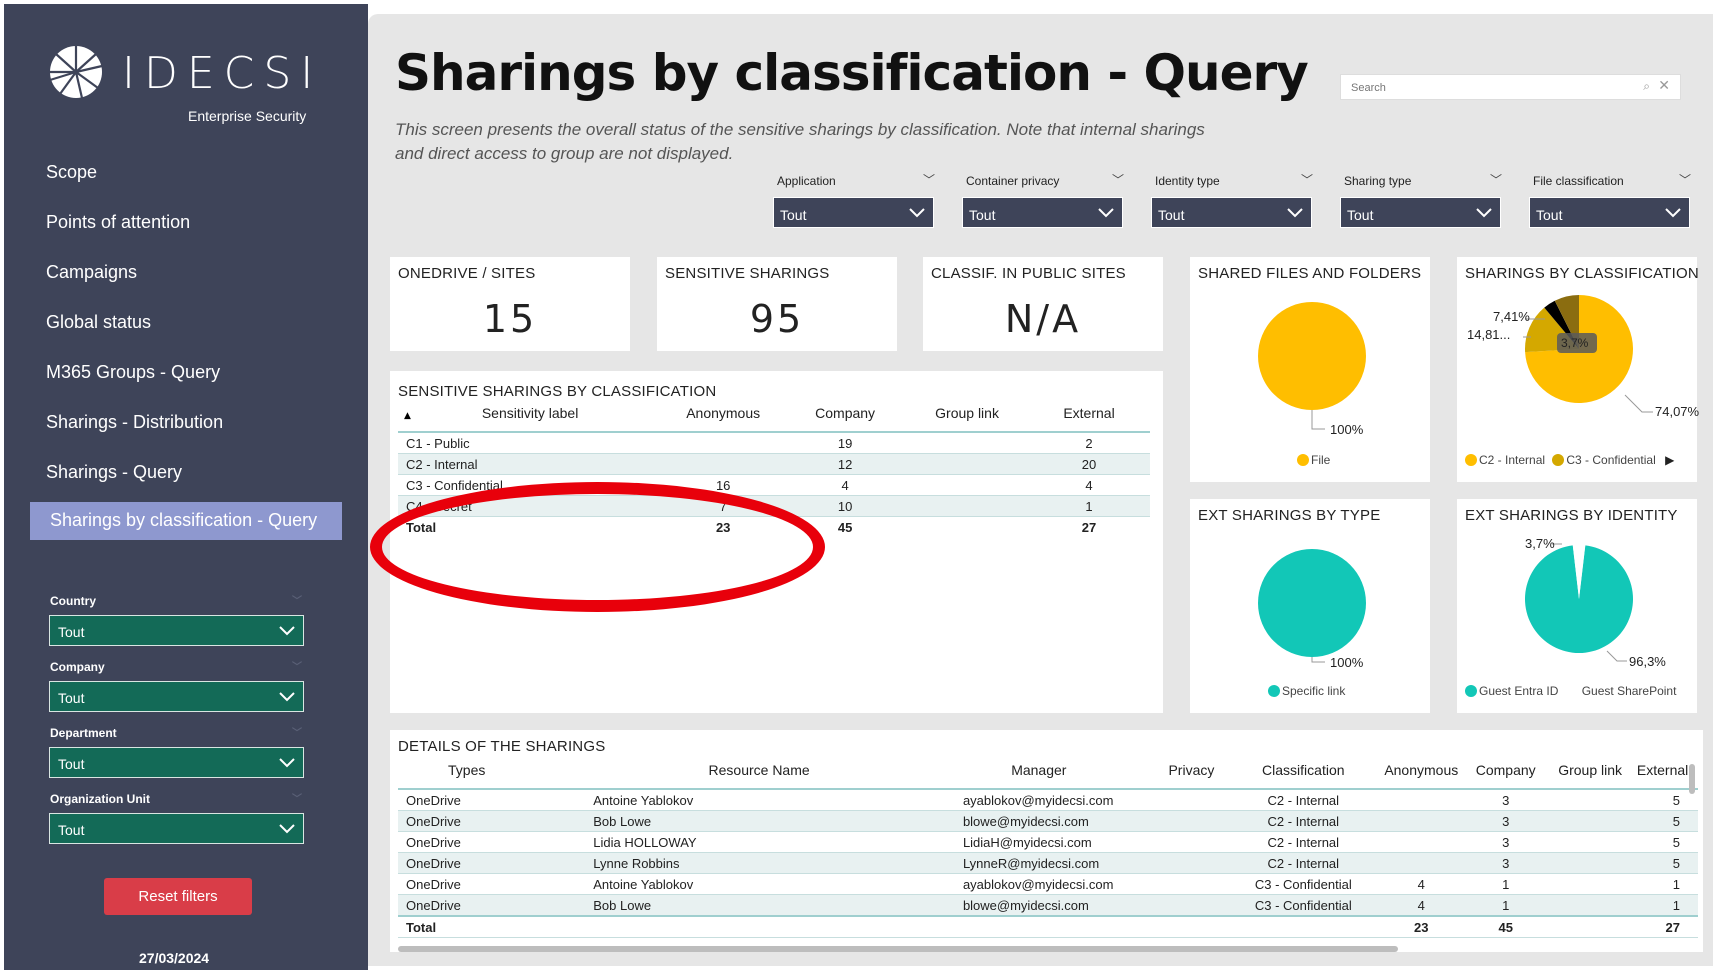 The width and height of the screenshot is (1713, 972). I want to click on ext-type-pie-chart, so click(1310, 606).